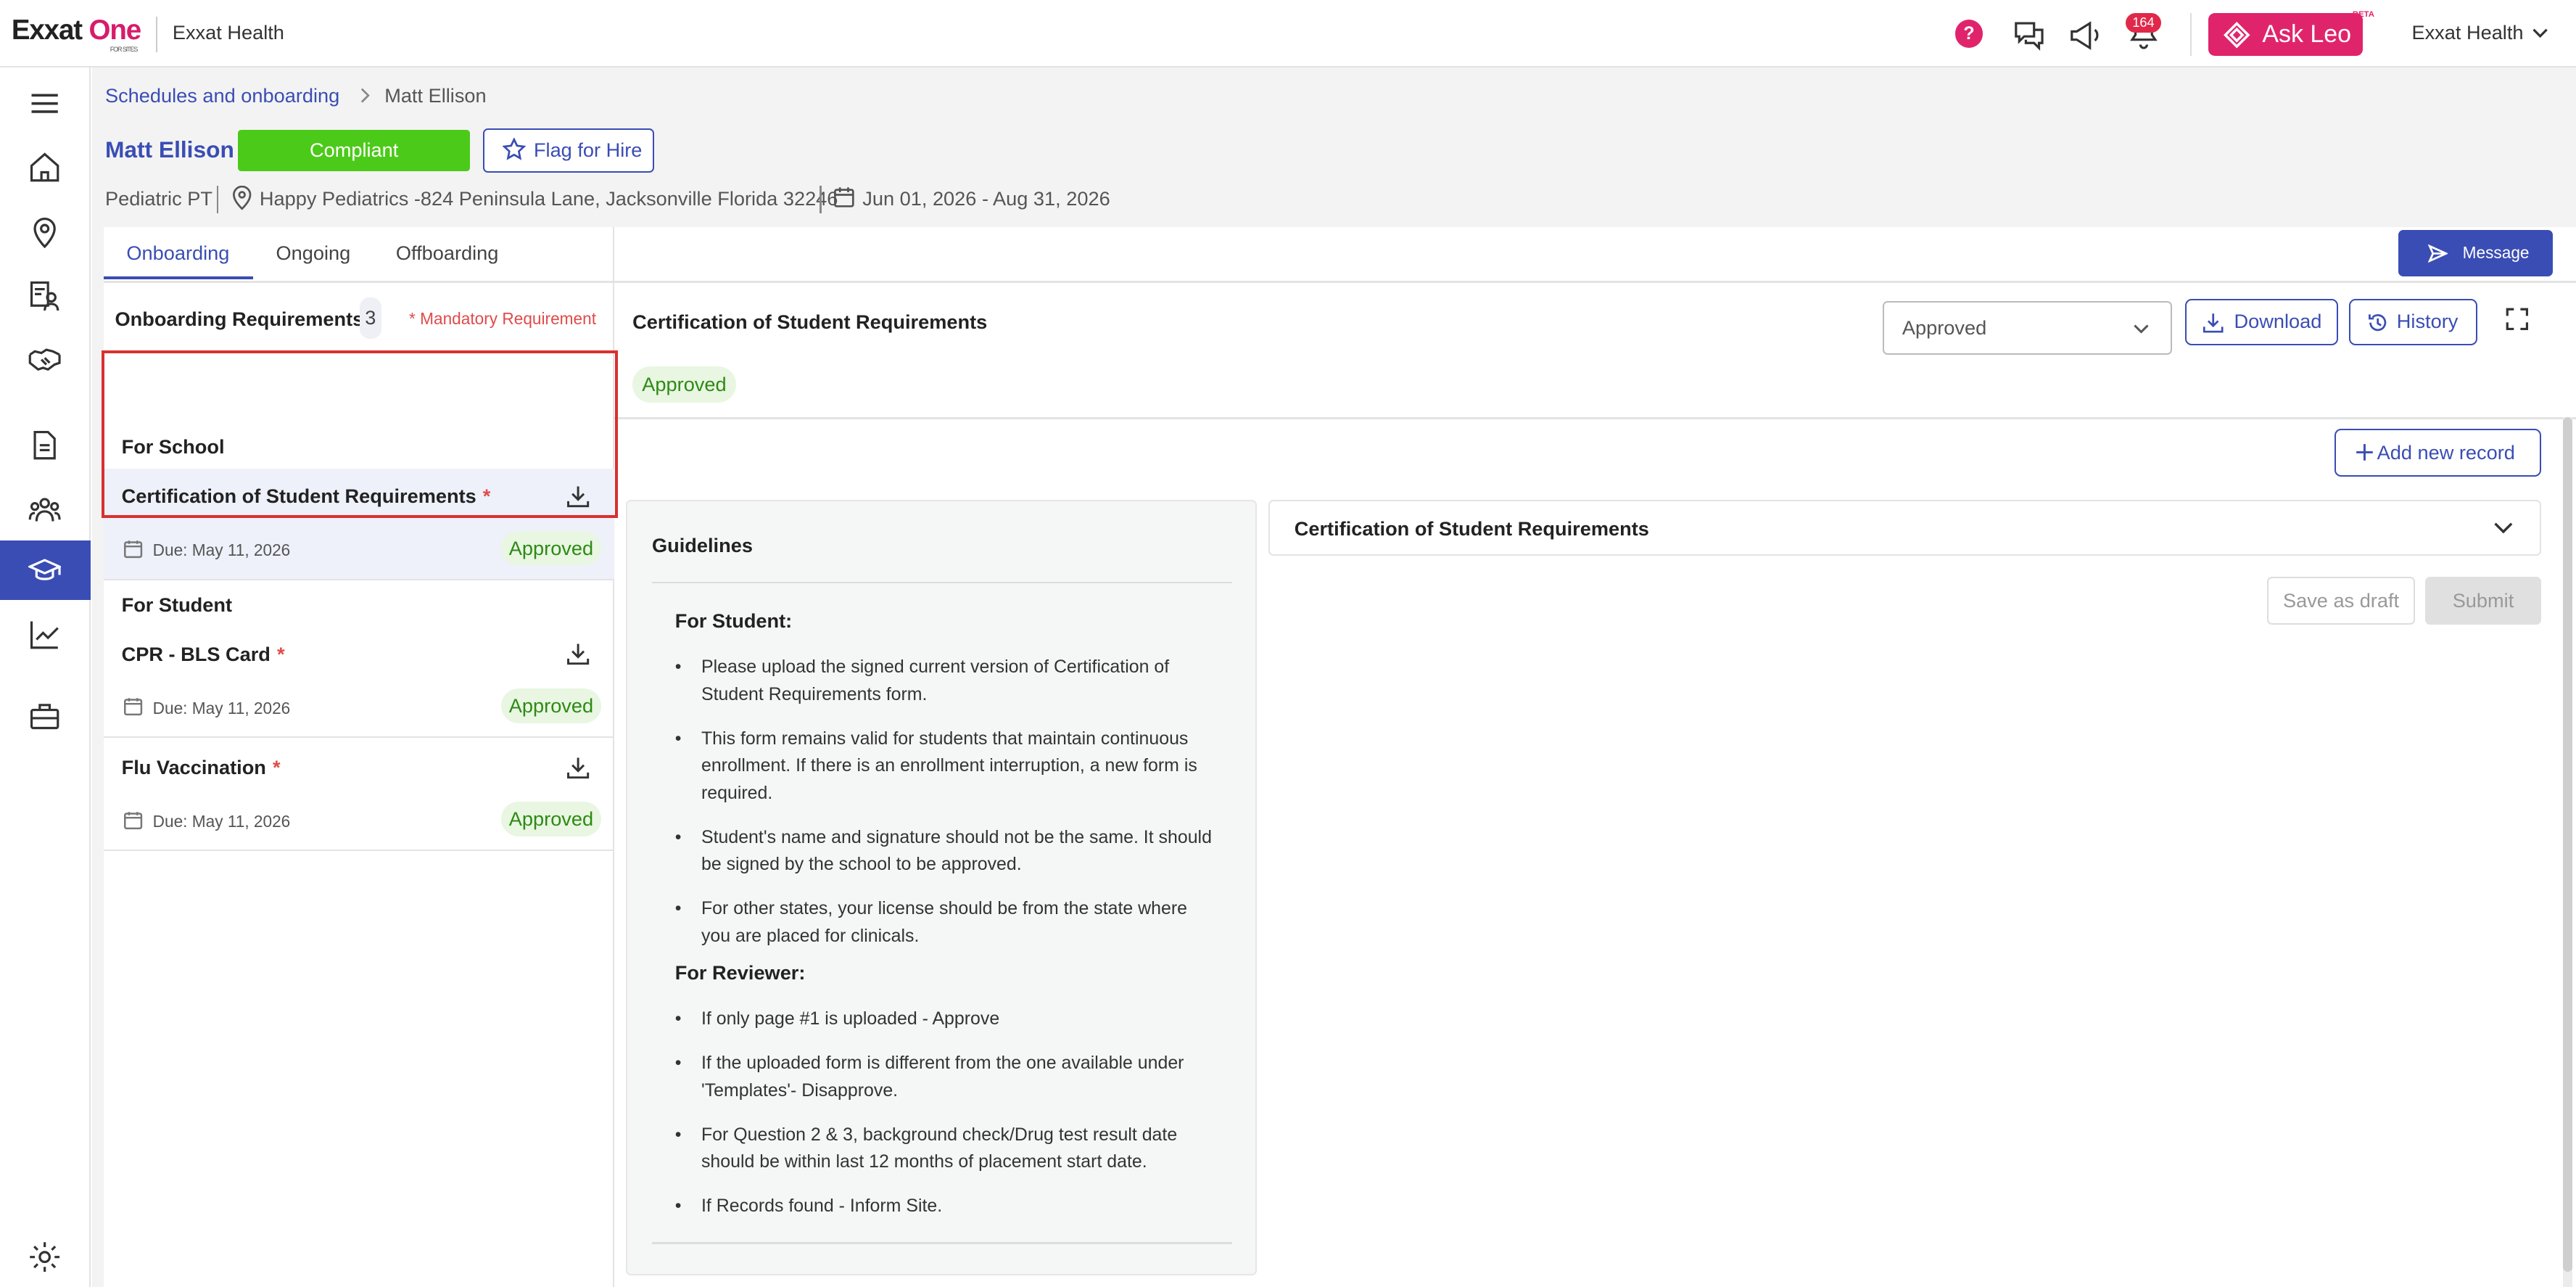  Describe the element at coordinates (370, 318) in the screenshot. I see `requirements-count: 3` at that location.